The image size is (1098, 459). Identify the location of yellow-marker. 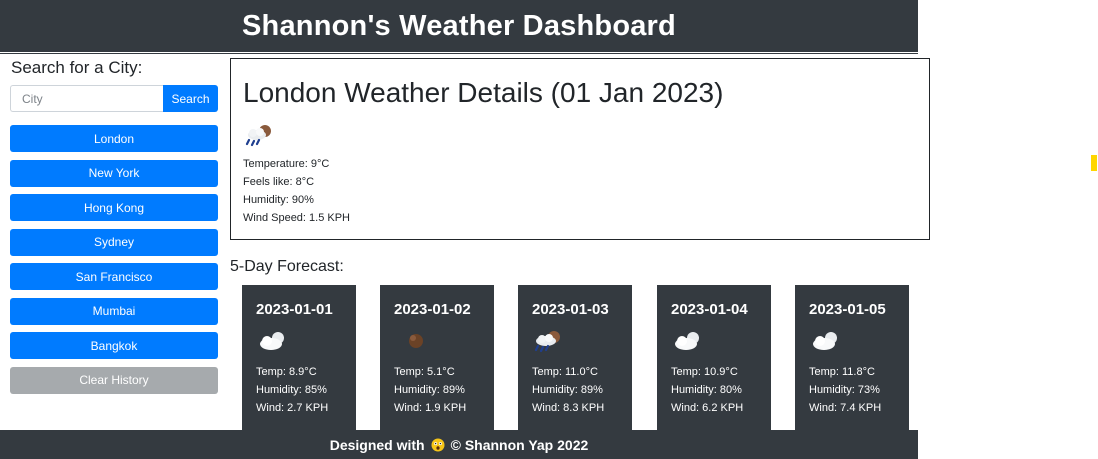
(1094, 163).